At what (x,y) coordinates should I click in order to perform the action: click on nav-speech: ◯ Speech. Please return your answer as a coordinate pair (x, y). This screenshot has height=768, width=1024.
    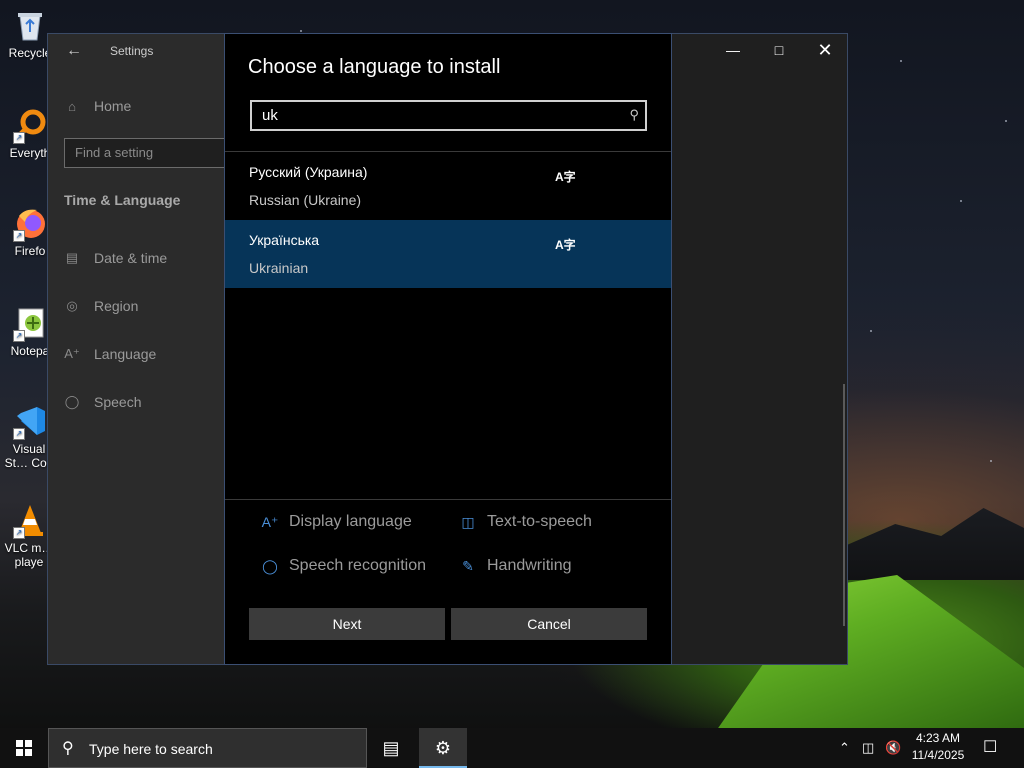
    Looking at the image, I should click on (103, 402).